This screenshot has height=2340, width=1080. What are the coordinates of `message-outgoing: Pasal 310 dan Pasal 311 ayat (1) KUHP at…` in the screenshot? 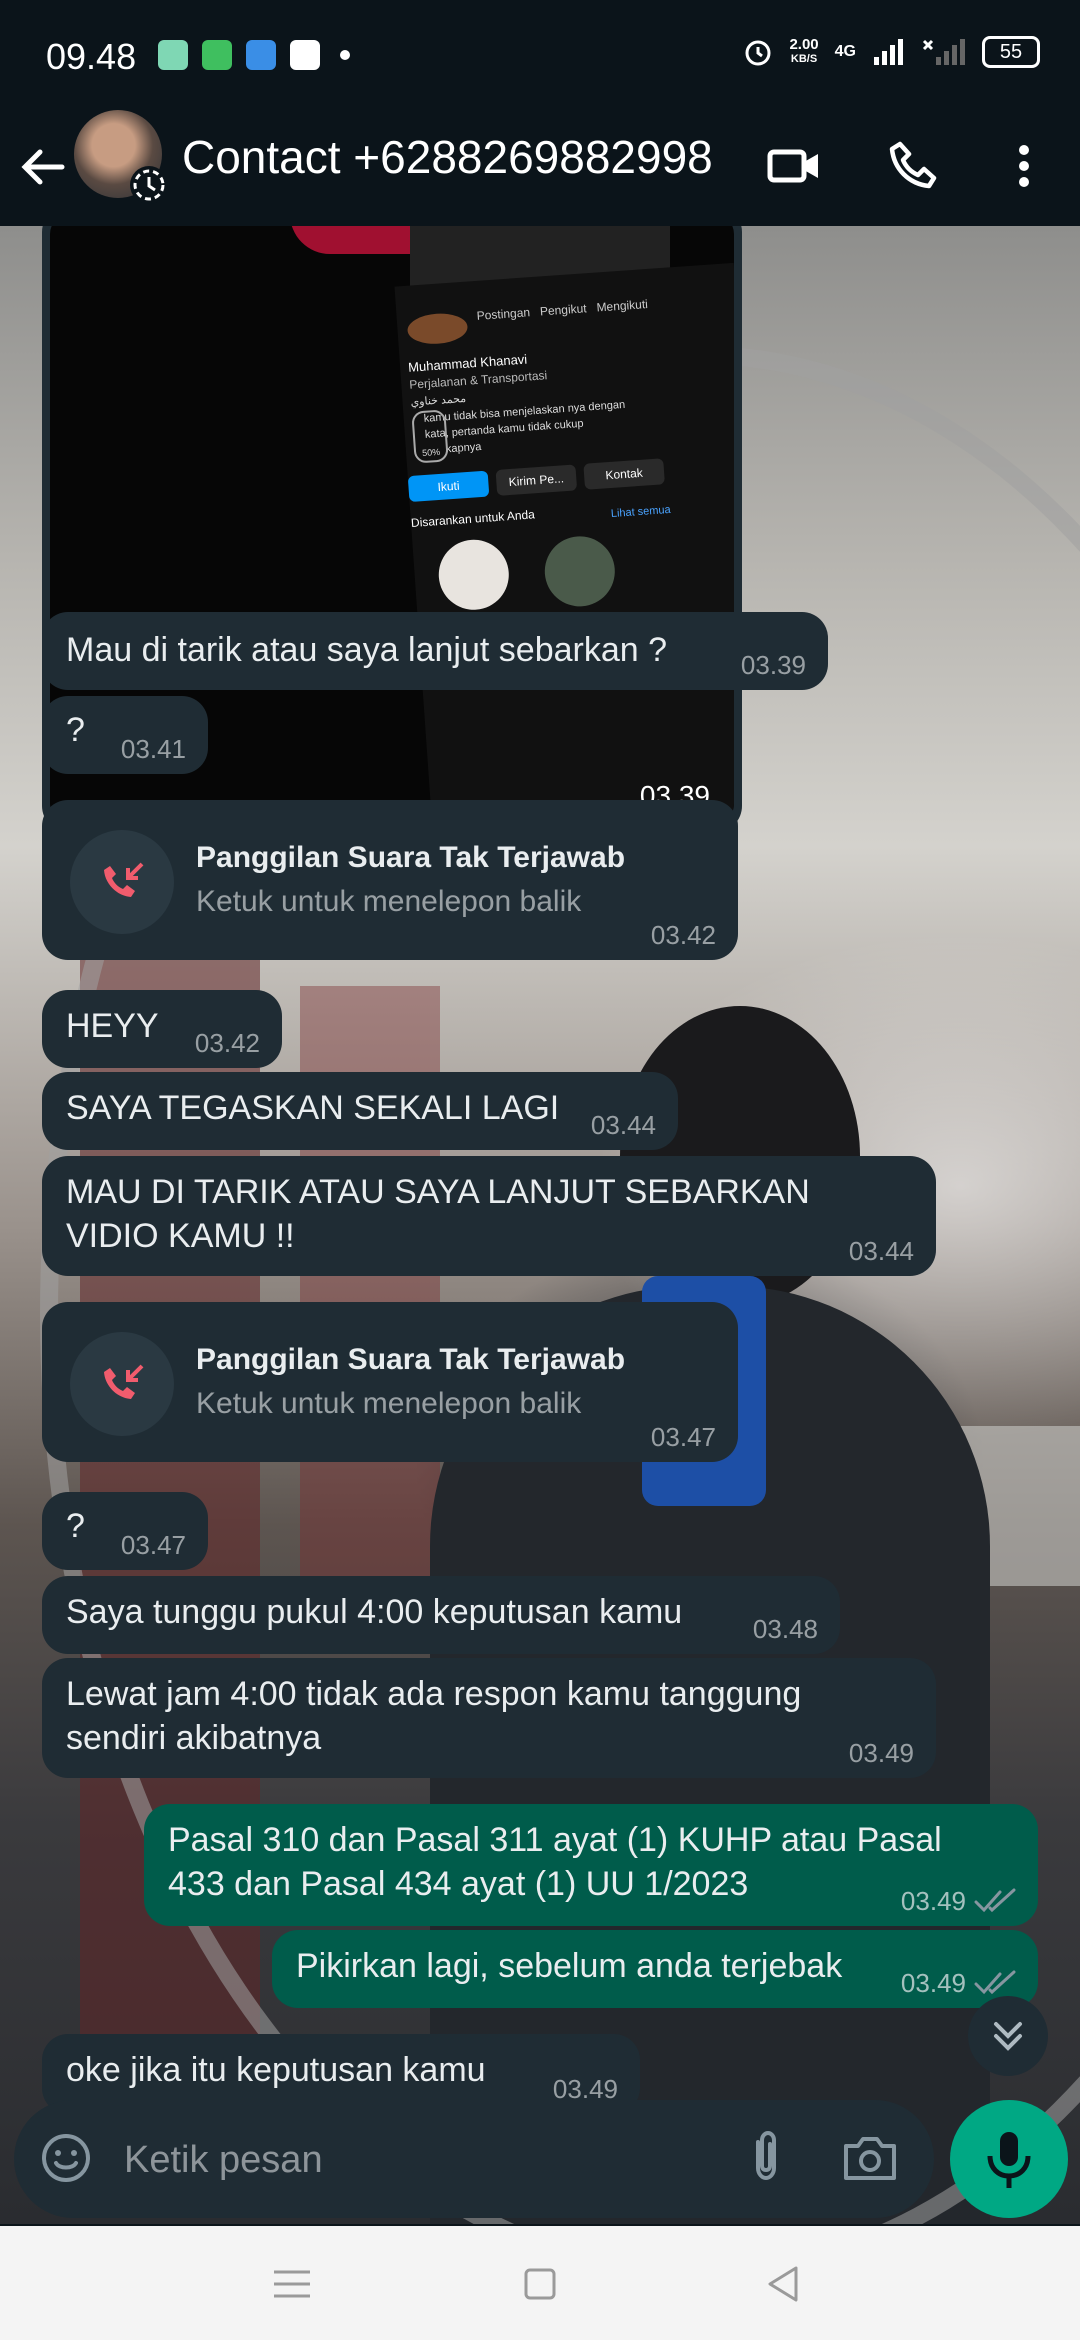 It's located at (591, 1865).